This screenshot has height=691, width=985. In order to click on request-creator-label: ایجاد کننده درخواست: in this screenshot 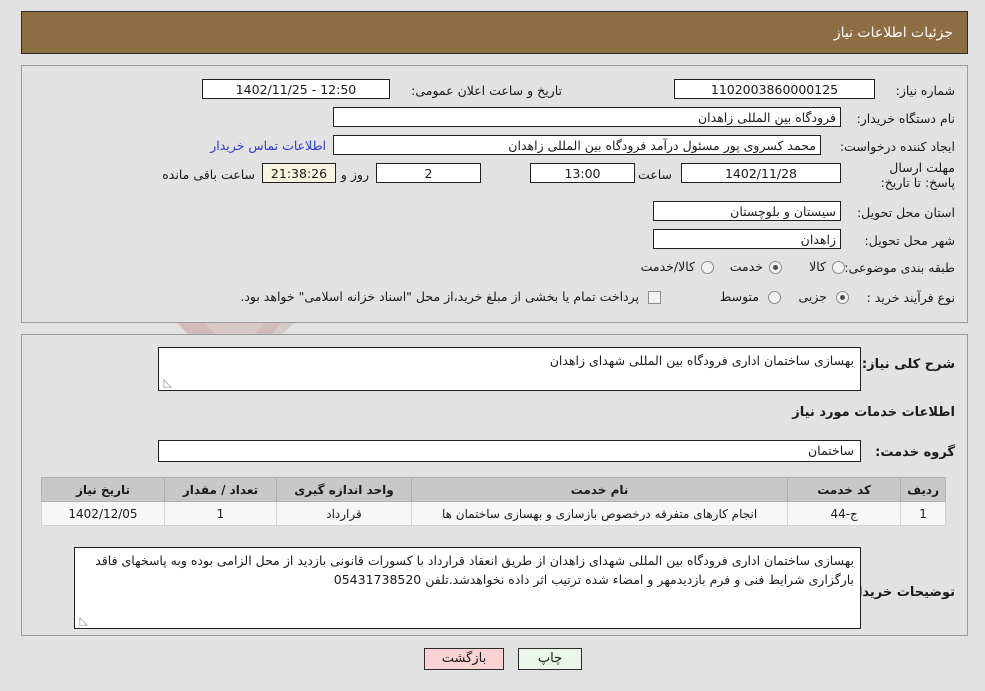, I will do `click(897, 146)`.